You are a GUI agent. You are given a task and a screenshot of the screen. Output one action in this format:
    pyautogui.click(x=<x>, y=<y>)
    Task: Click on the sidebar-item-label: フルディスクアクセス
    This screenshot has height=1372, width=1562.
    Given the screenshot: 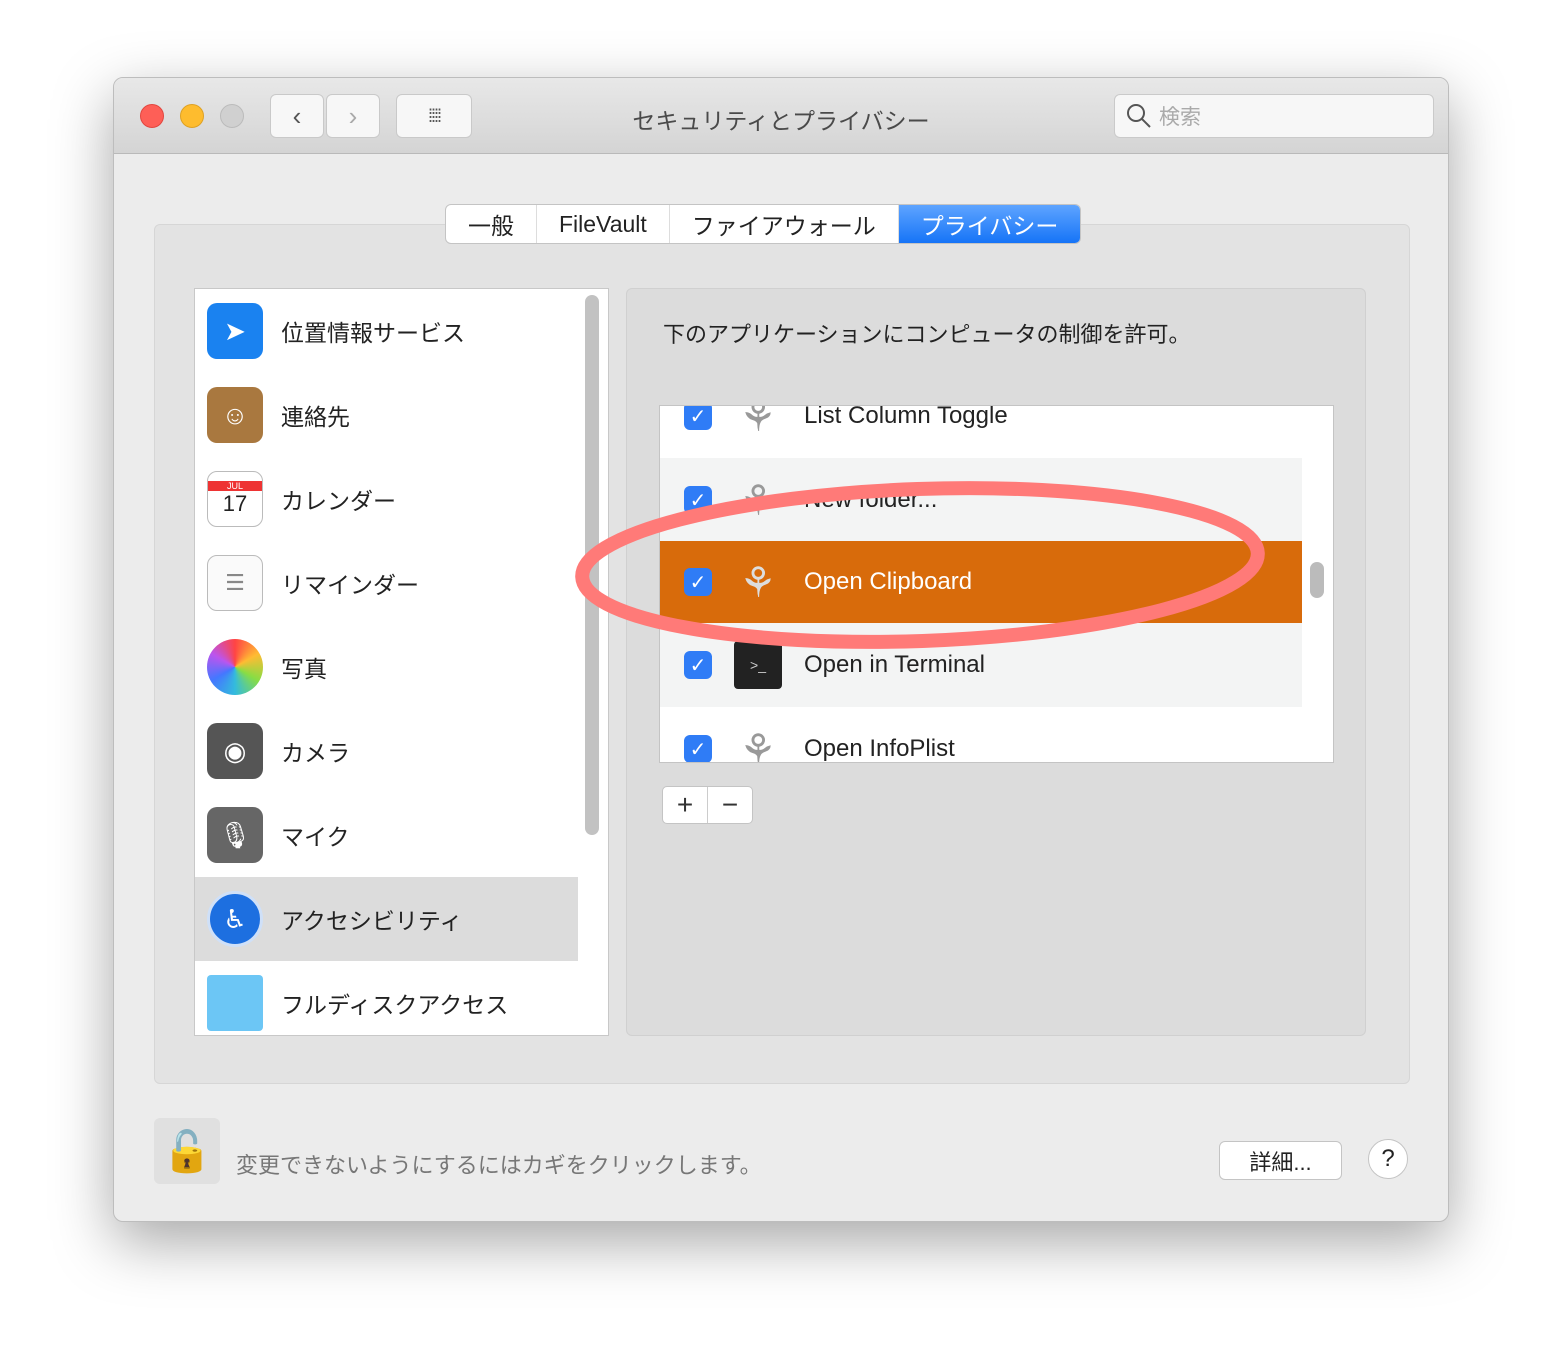 What is the action you would take?
    pyautogui.click(x=395, y=1005)
    